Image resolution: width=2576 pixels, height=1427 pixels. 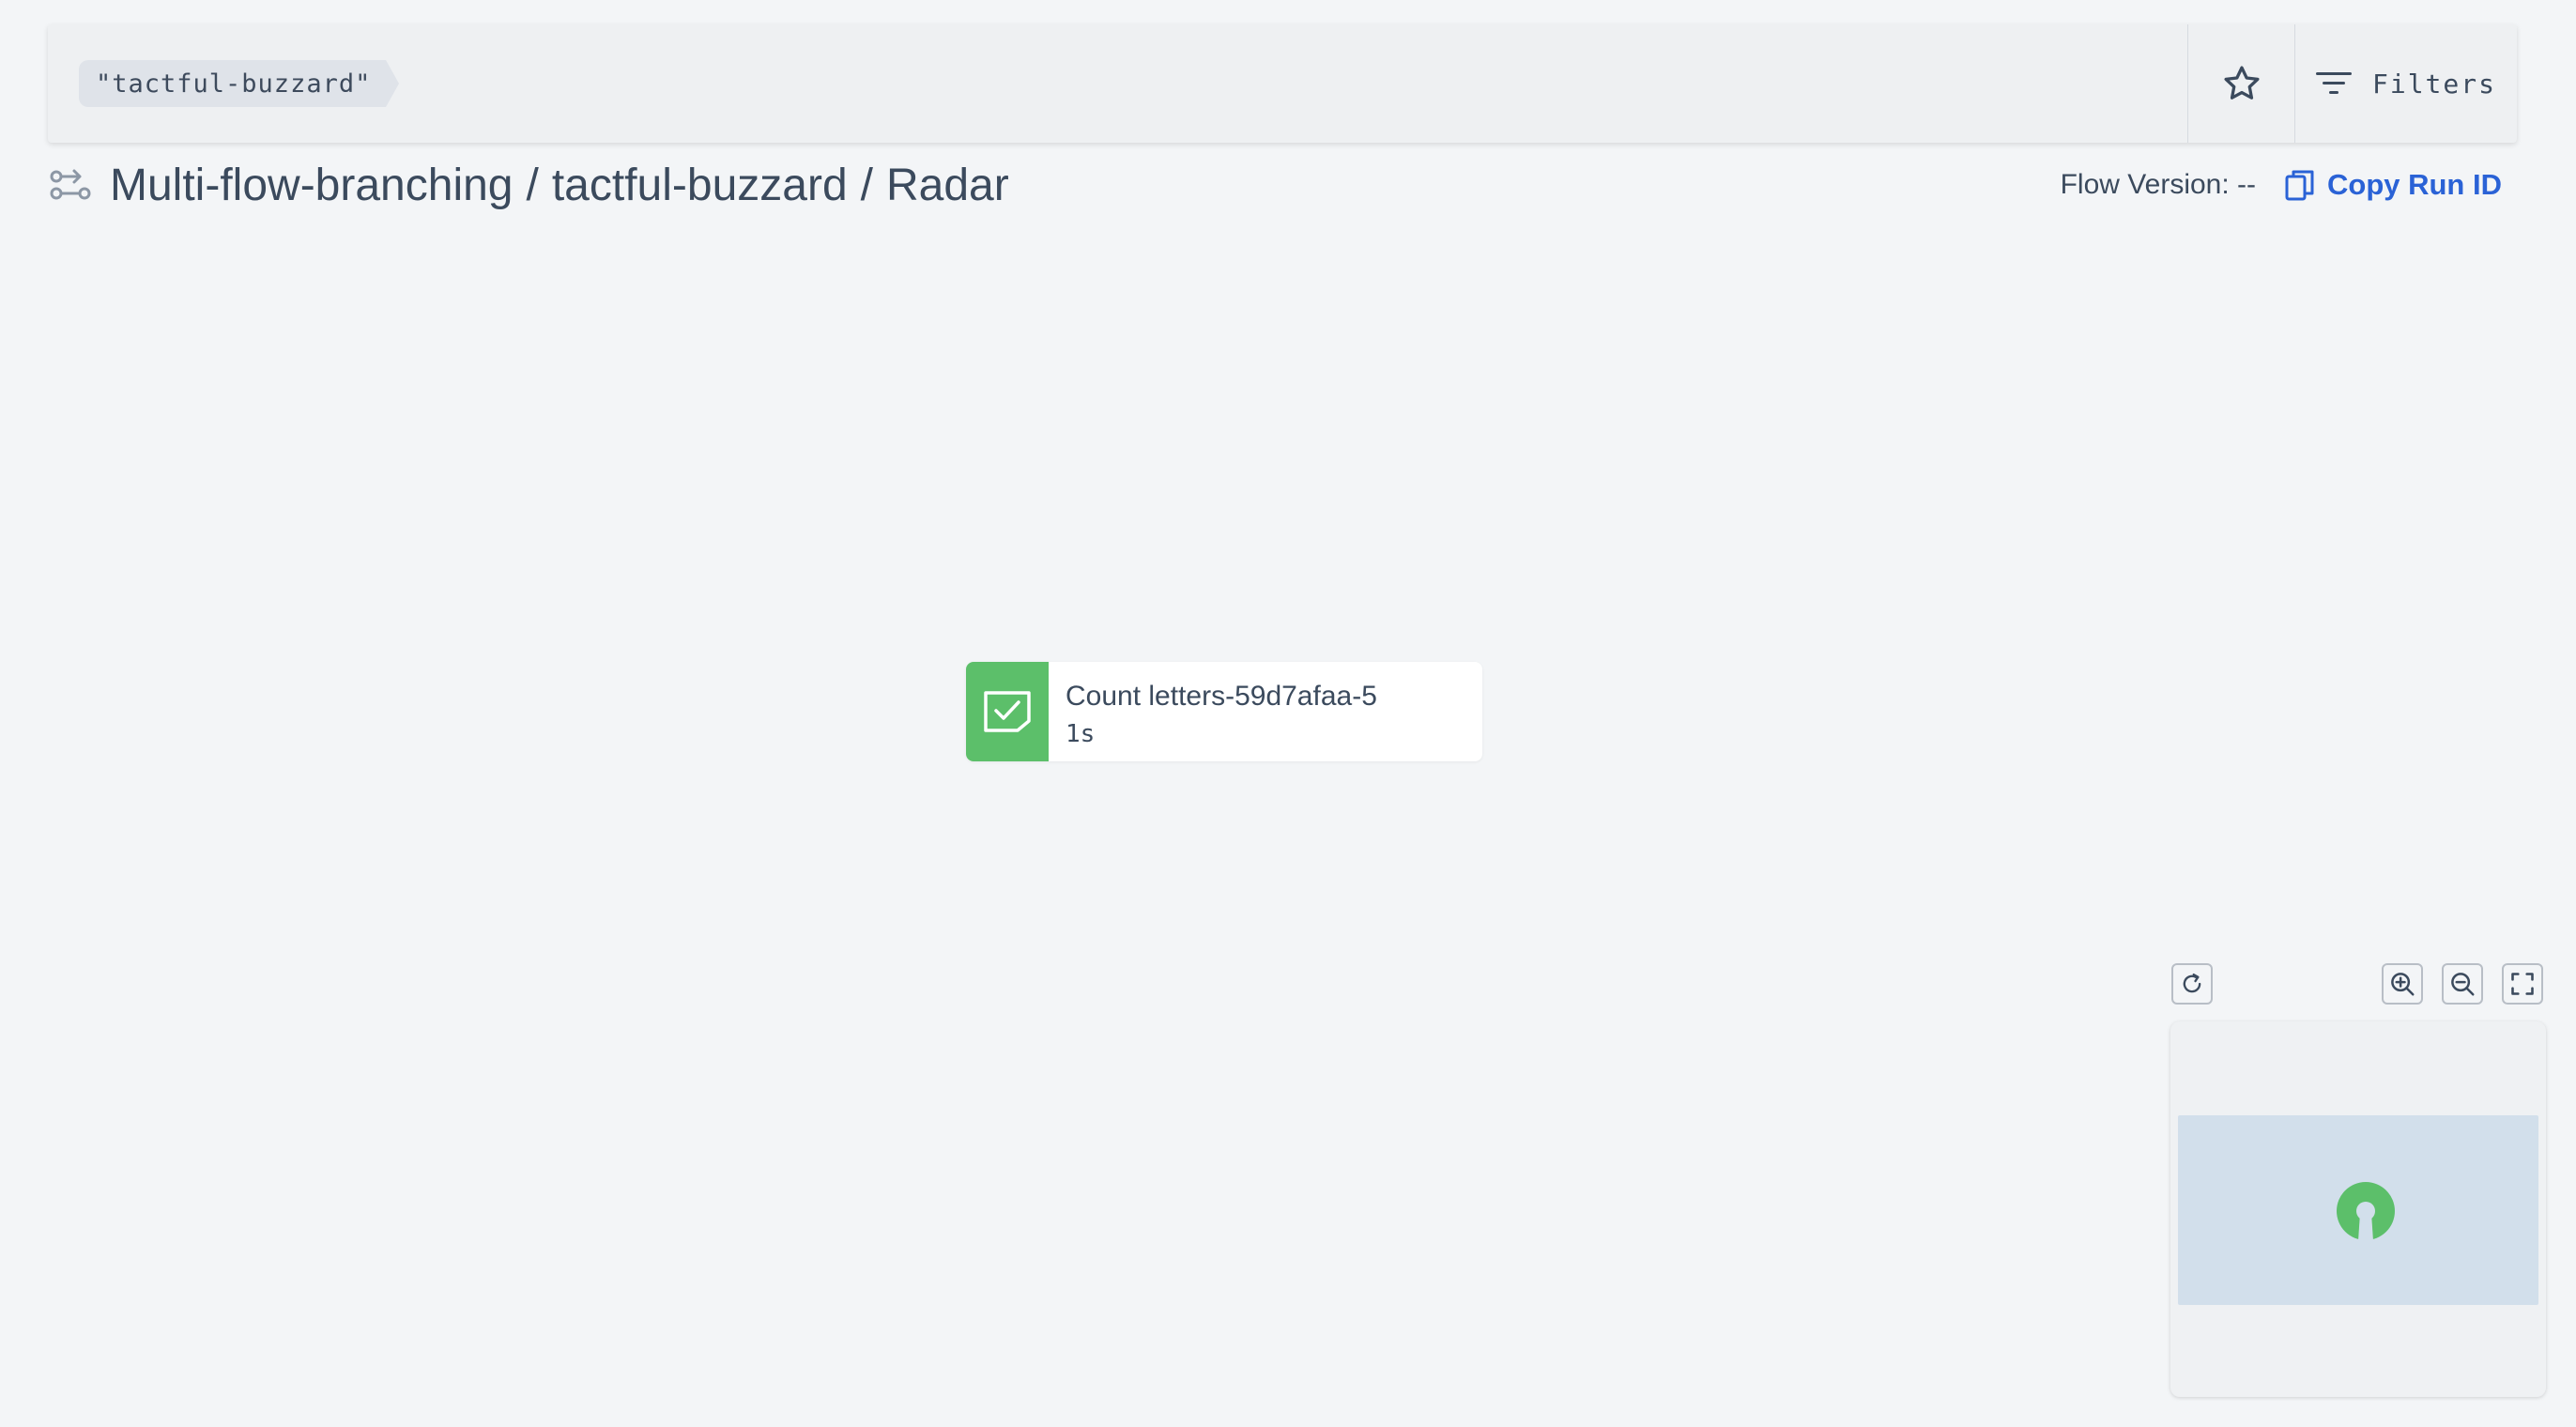 I want to click on zoom-out-button, so click(x=2462, y=984).